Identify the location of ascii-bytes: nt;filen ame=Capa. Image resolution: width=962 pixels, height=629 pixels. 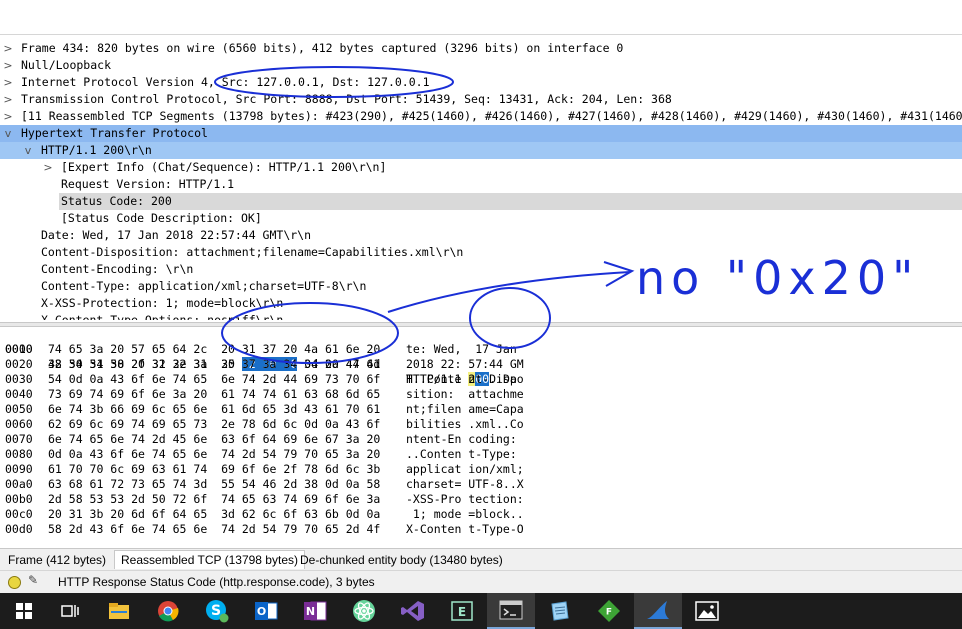
(465, 409).